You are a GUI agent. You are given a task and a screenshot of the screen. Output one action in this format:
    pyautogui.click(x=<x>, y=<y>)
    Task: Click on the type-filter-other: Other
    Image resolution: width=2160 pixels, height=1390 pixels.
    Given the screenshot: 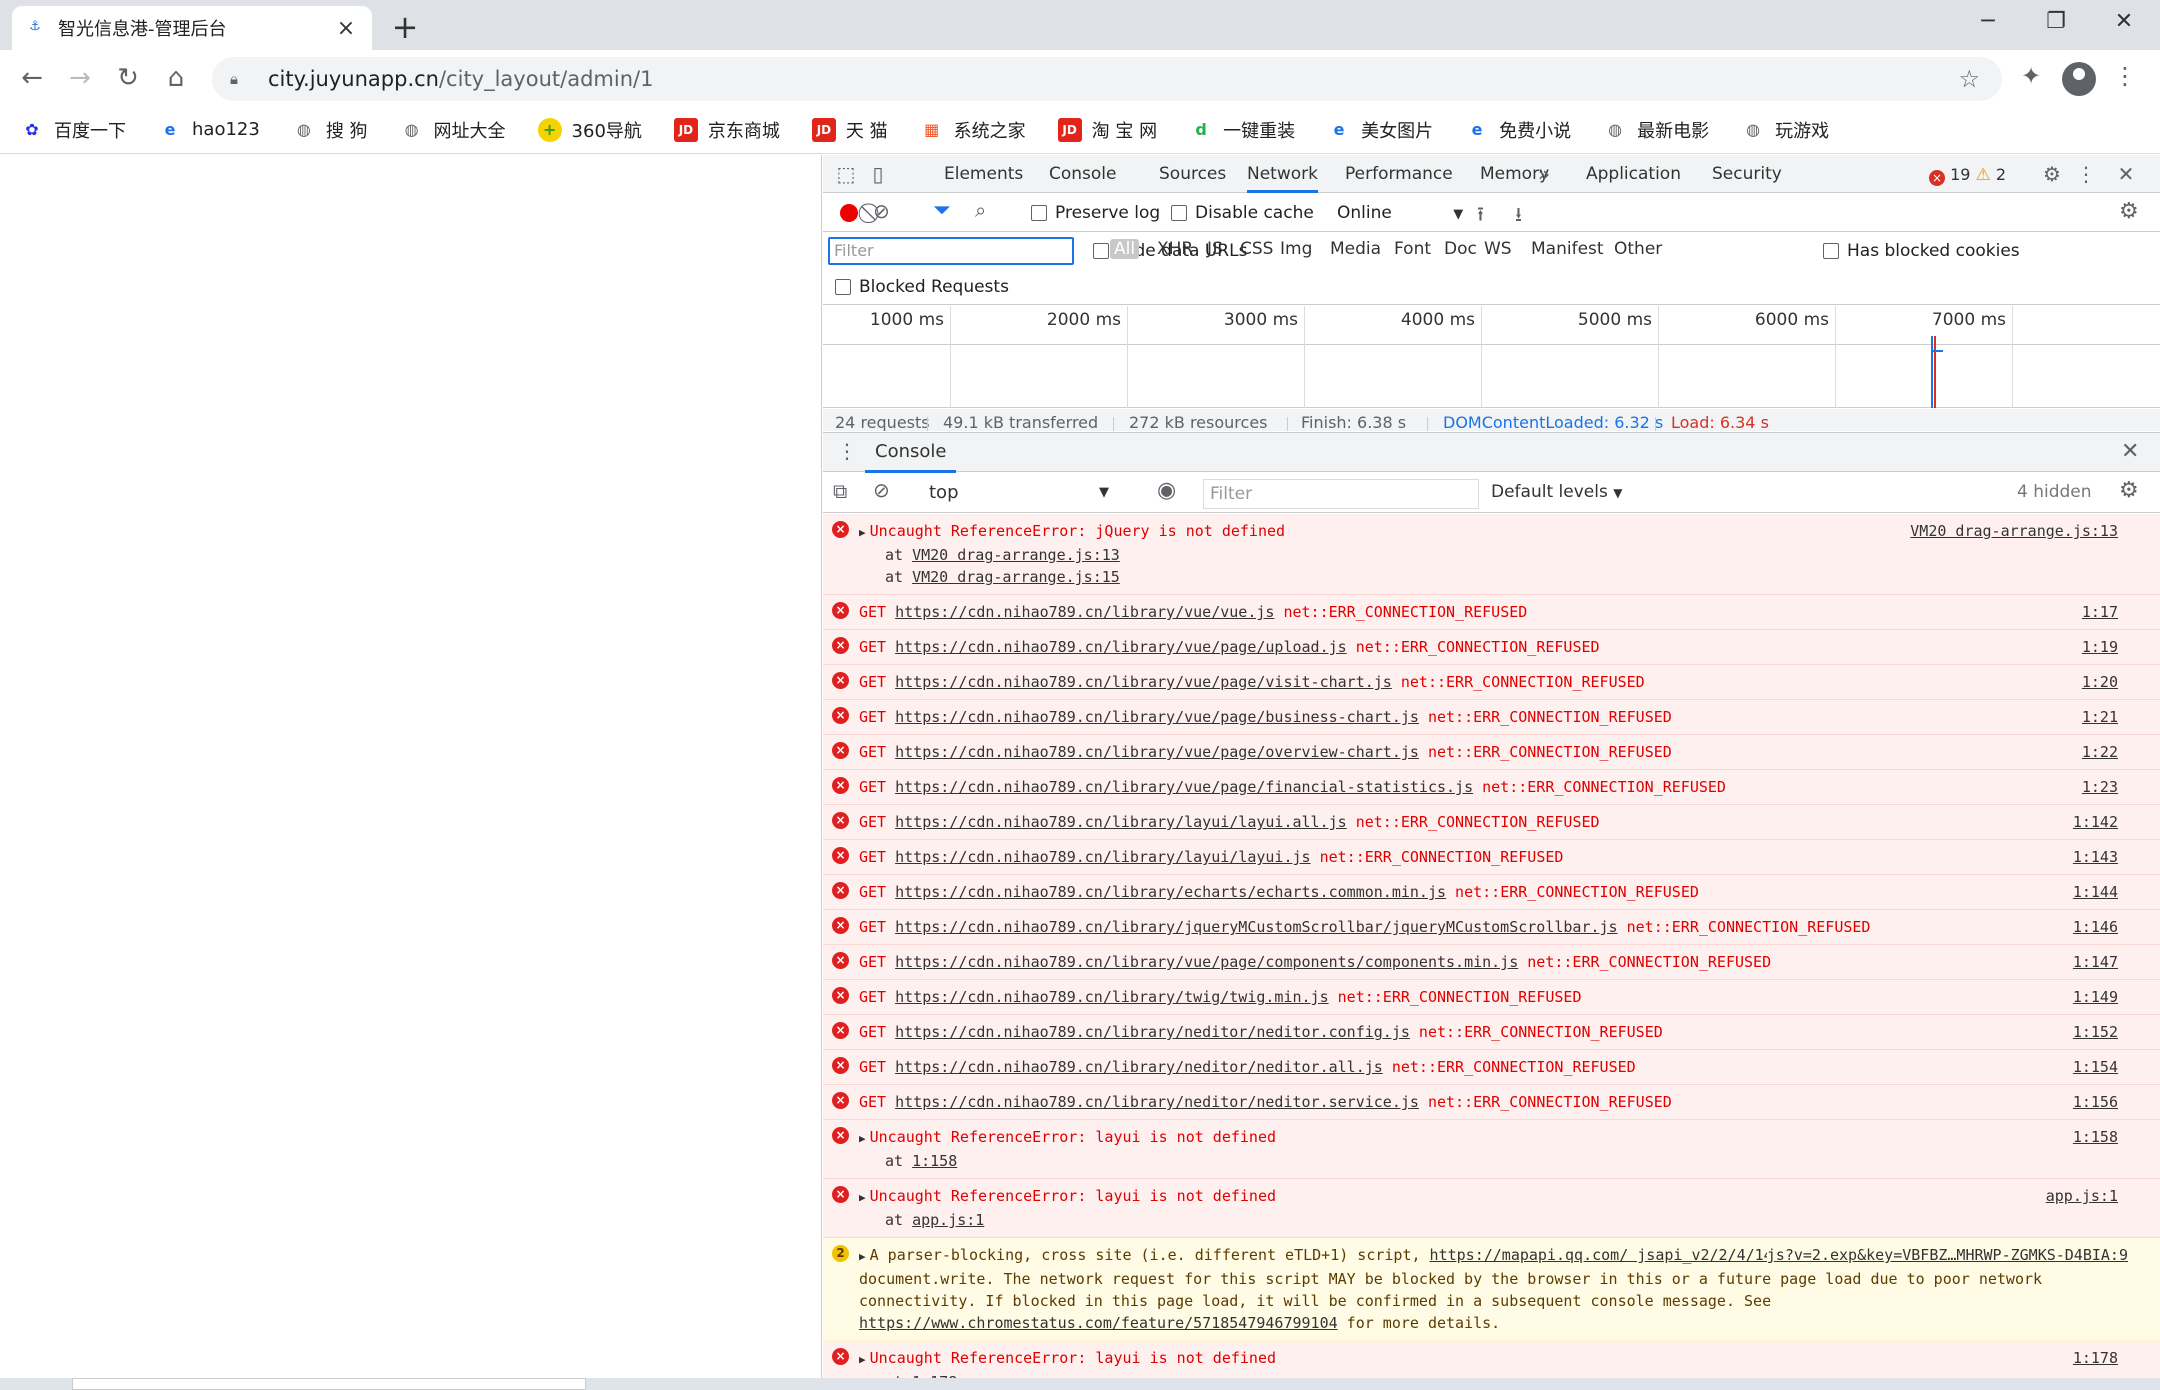 What is the action you would take?
    pyautogui.click(x=1638, y=249)
    